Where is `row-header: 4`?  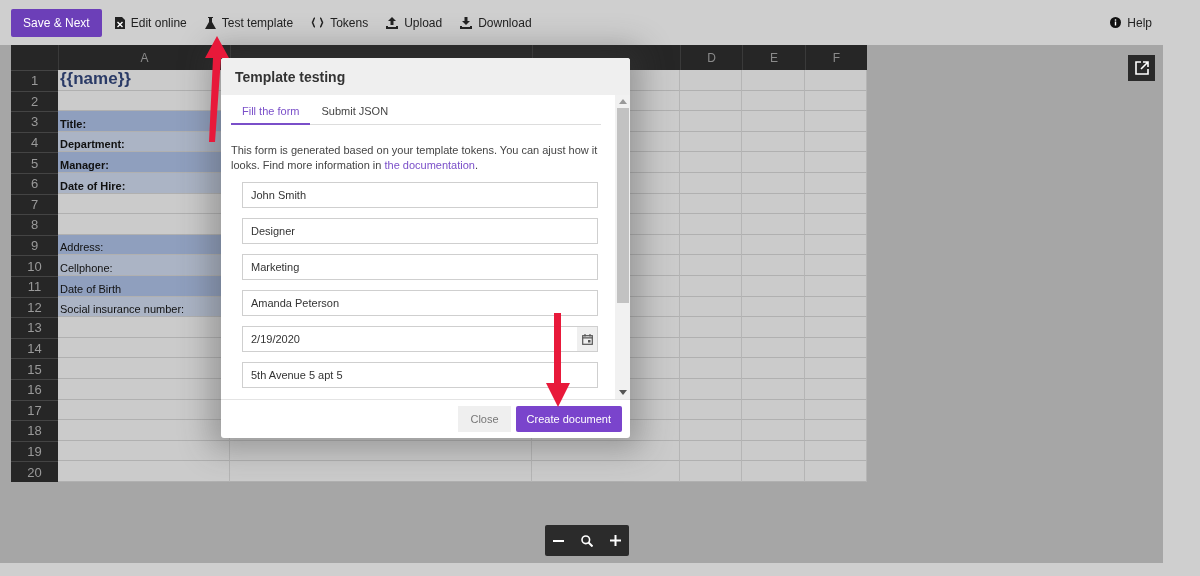 row-header: 4 is located at coordinates (34, 142).